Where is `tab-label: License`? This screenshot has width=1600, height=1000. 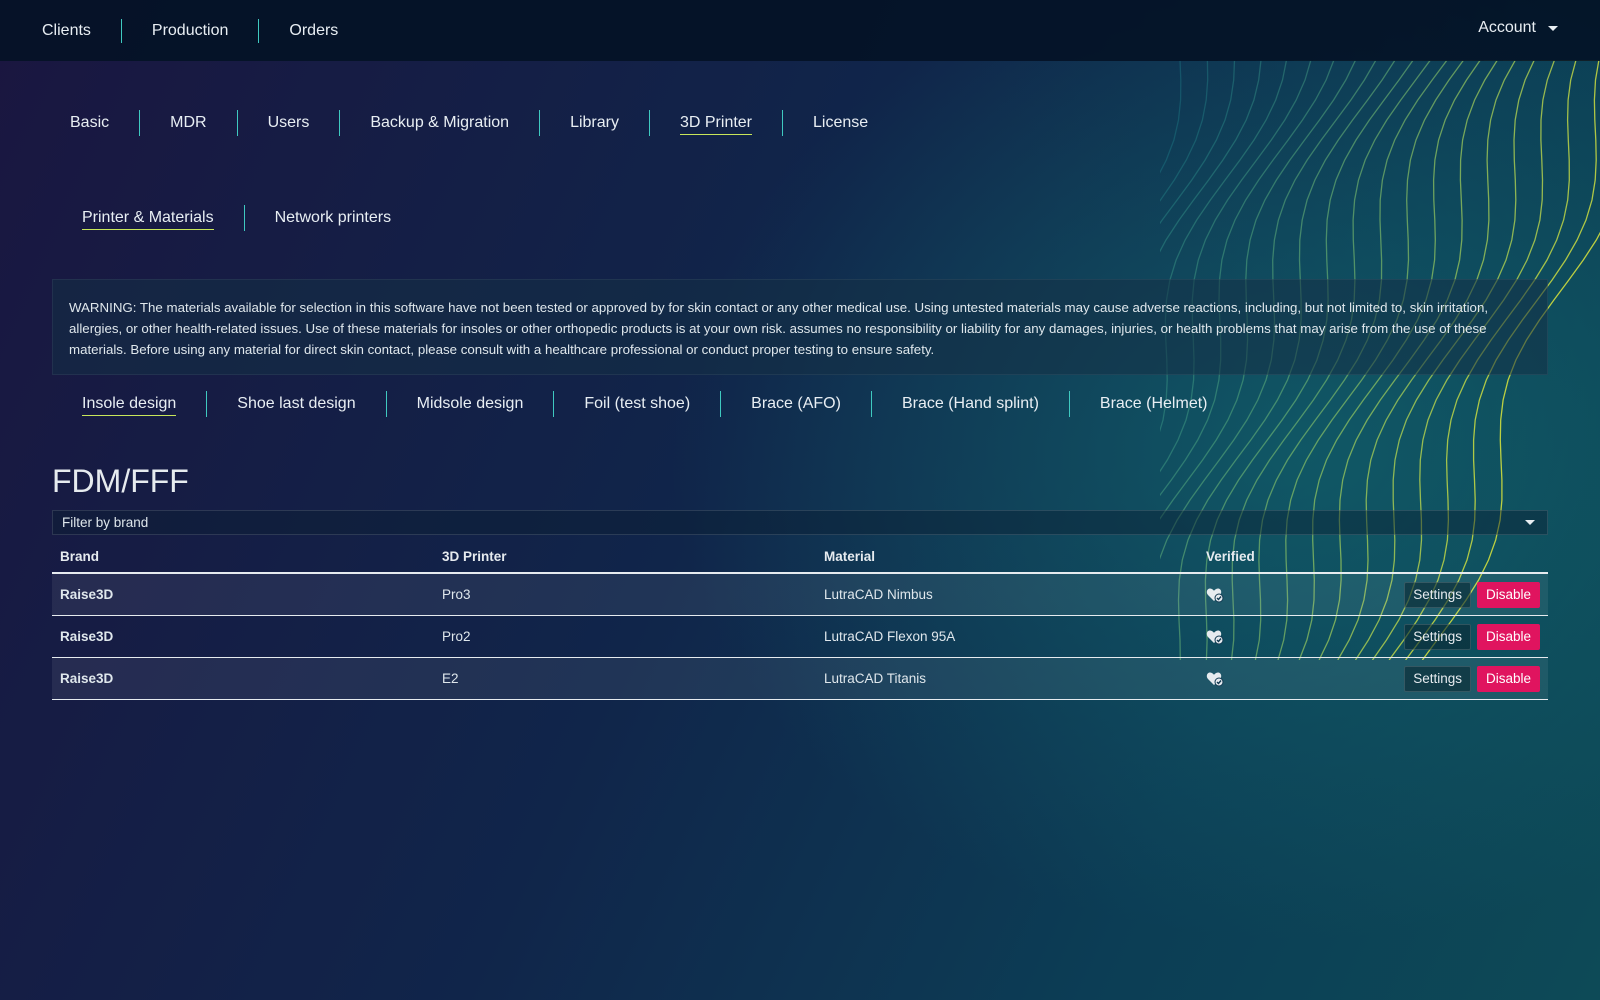 tab-label: License is located at coordinates (841, 122).